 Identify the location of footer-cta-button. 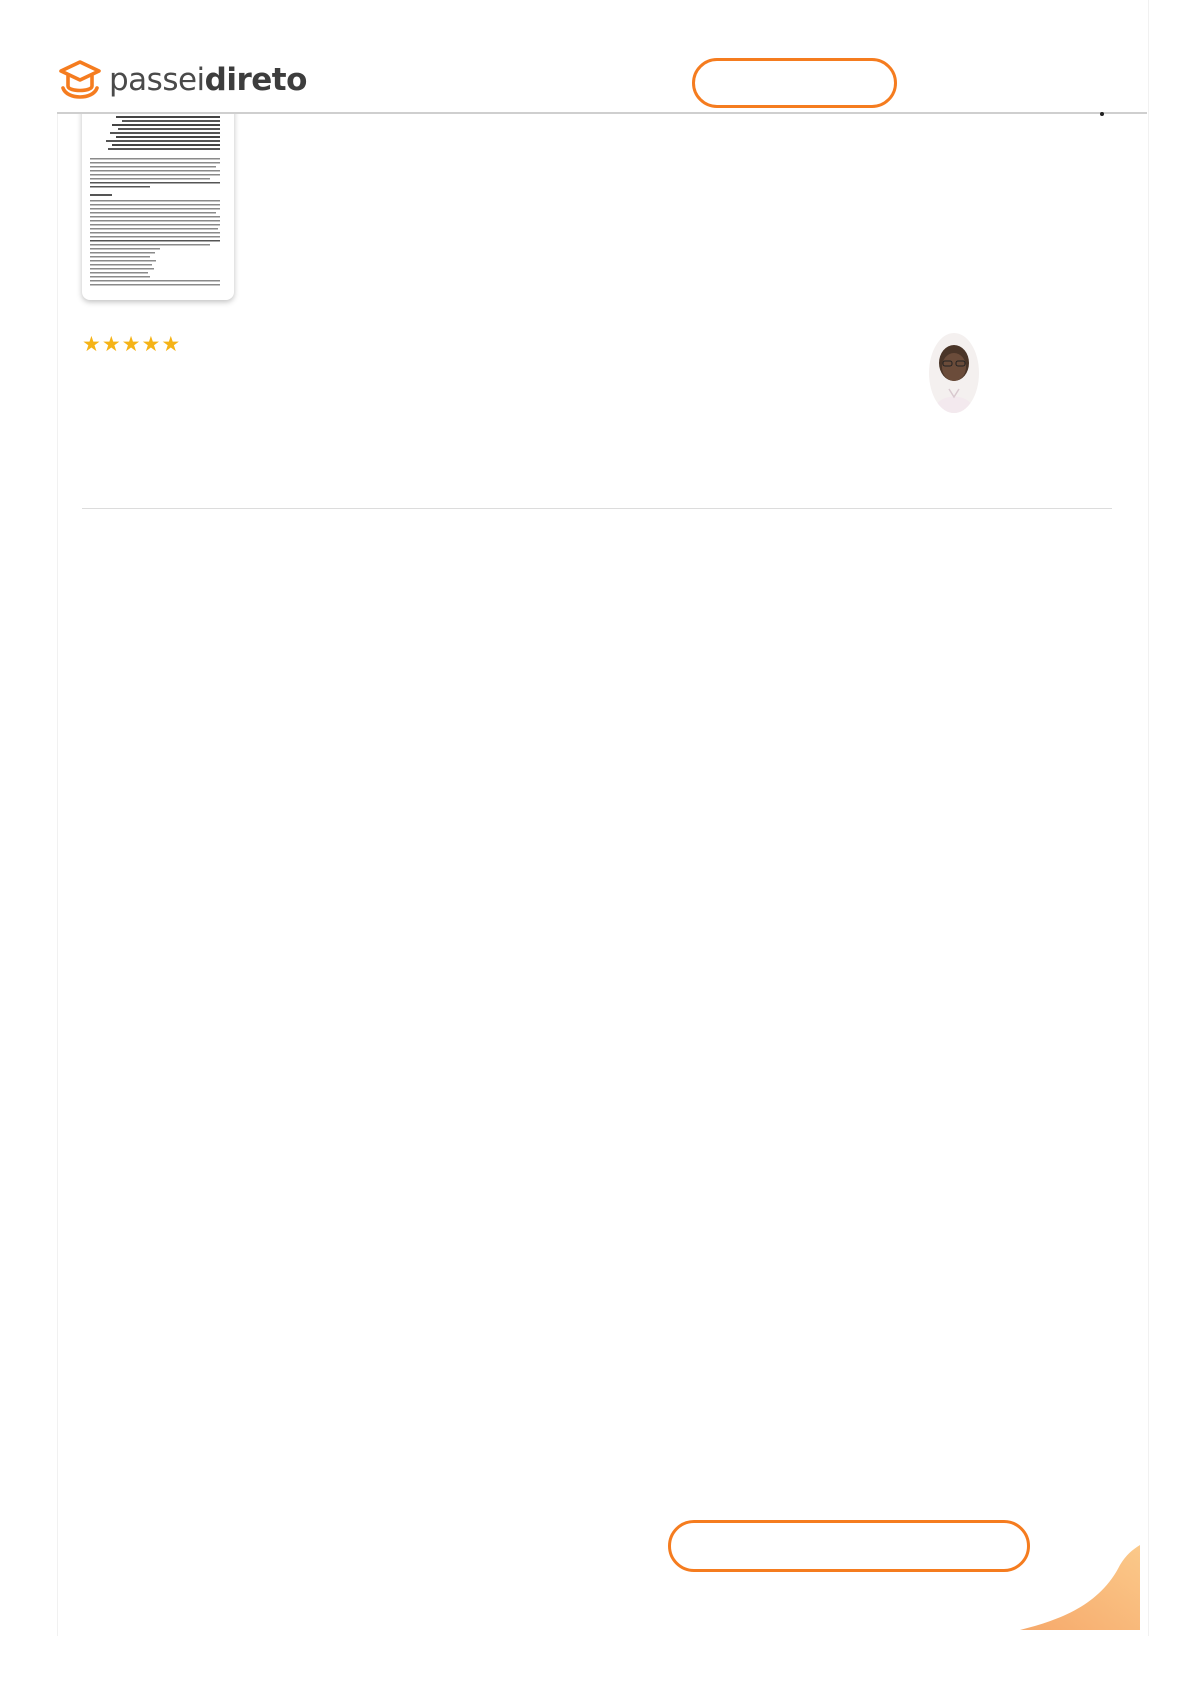
(849, 1546).